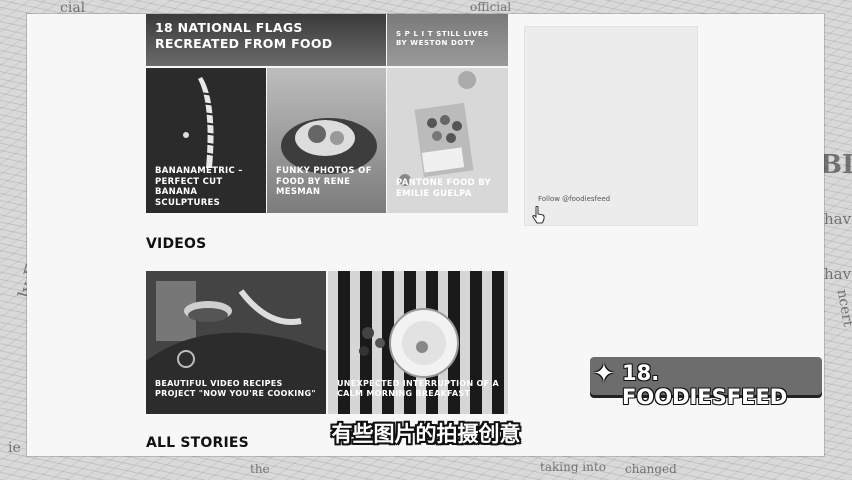 The image size is (852, 480). I want to click on story-tile-split-still-lives: S P L I T STILL LIVES BY WESTON DOTY, so click(447, 40).